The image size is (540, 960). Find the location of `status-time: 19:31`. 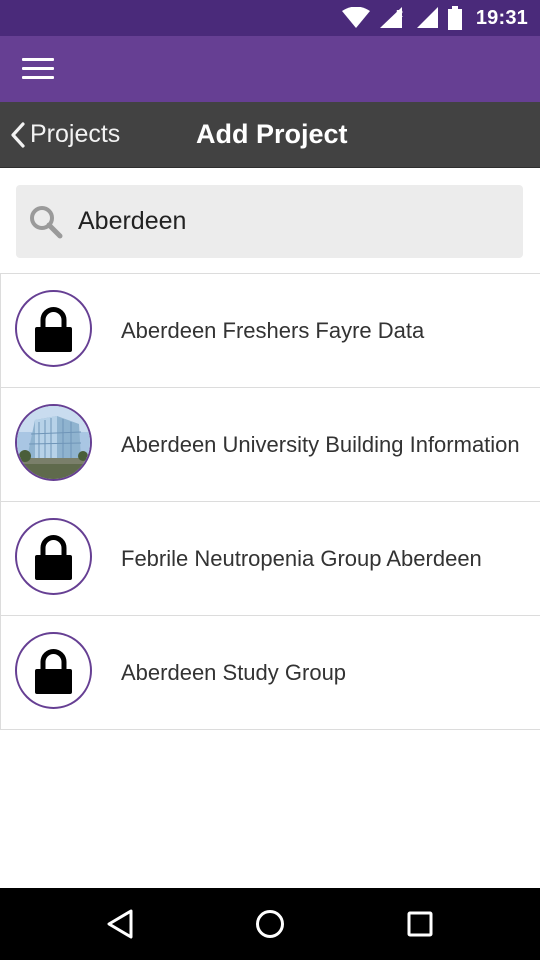

status-time: 19:31 is located at coordinates (501, 17).